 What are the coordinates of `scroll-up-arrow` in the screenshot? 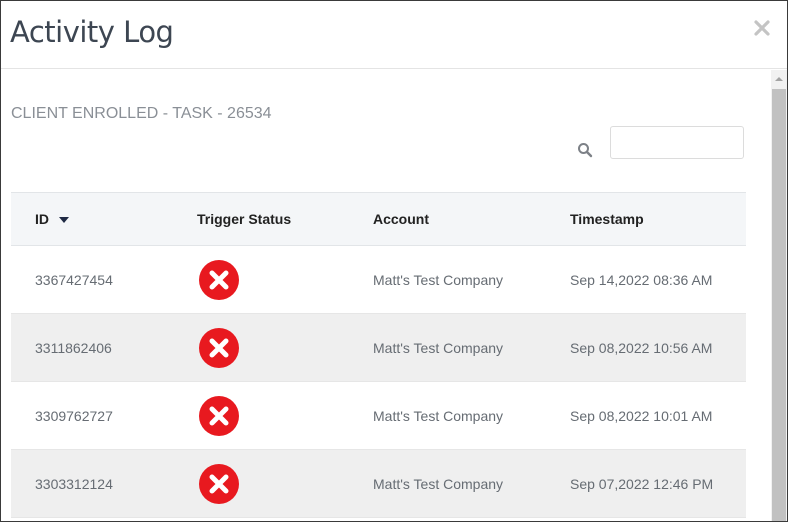 It's located at (779, 79).